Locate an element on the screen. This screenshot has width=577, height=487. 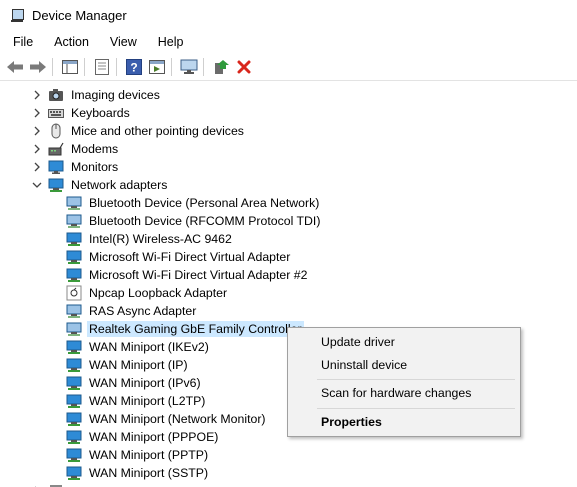
category-label: Modems is located at coordinates (95, 149).